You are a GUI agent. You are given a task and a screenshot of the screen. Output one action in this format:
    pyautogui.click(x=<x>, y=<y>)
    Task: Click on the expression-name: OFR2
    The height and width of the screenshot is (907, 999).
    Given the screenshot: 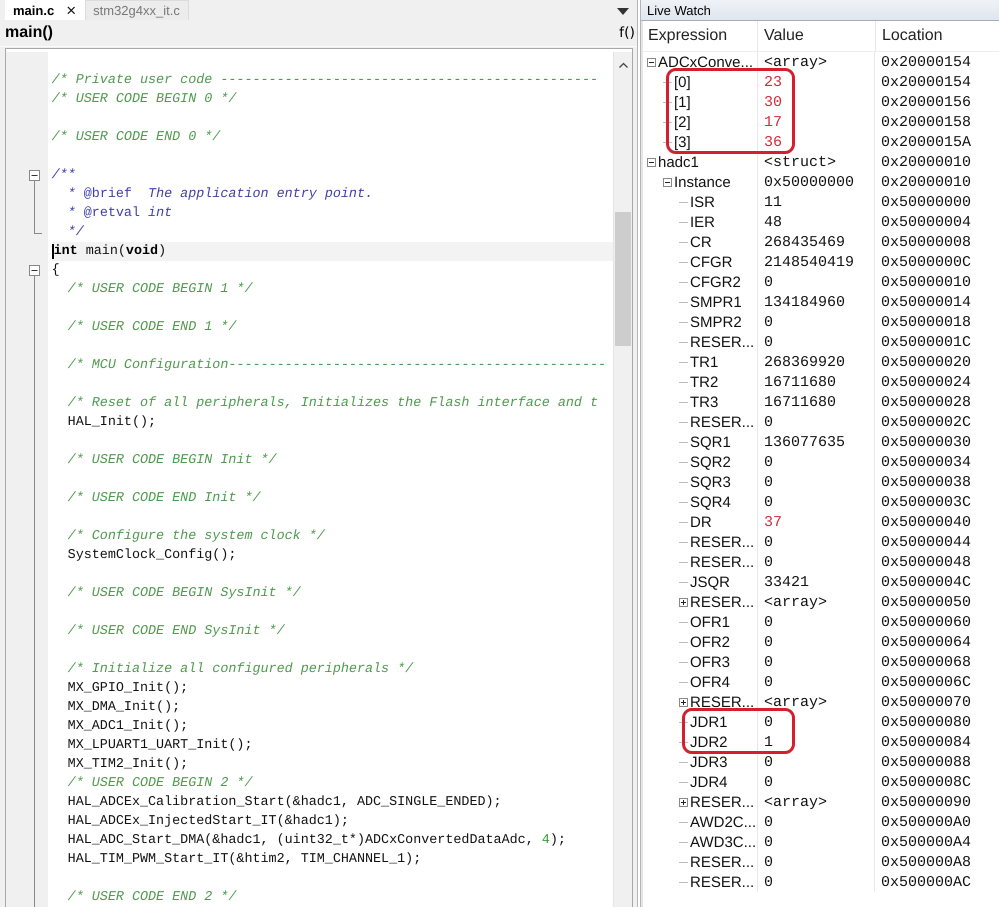 What is the action you would take?
    pyautogui.click(x=710, y=642)
    